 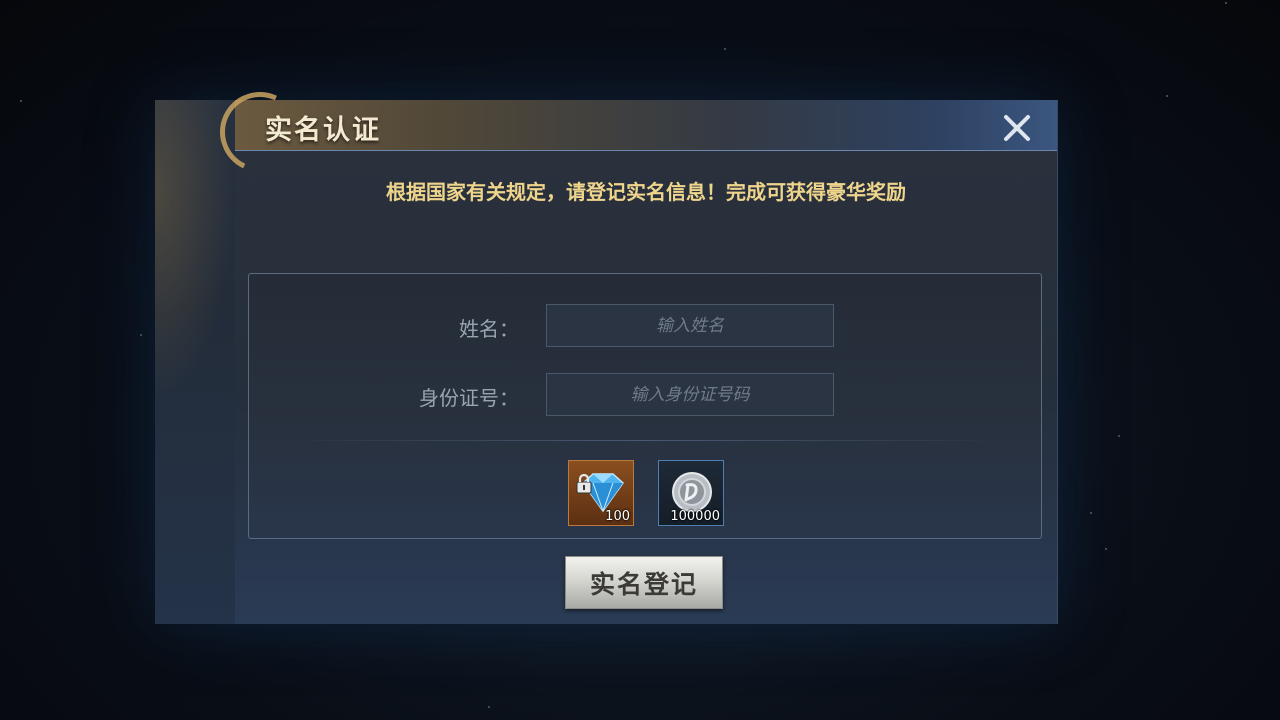 I want to click on id-row: 身份证号：, so click(x=645, y=394).